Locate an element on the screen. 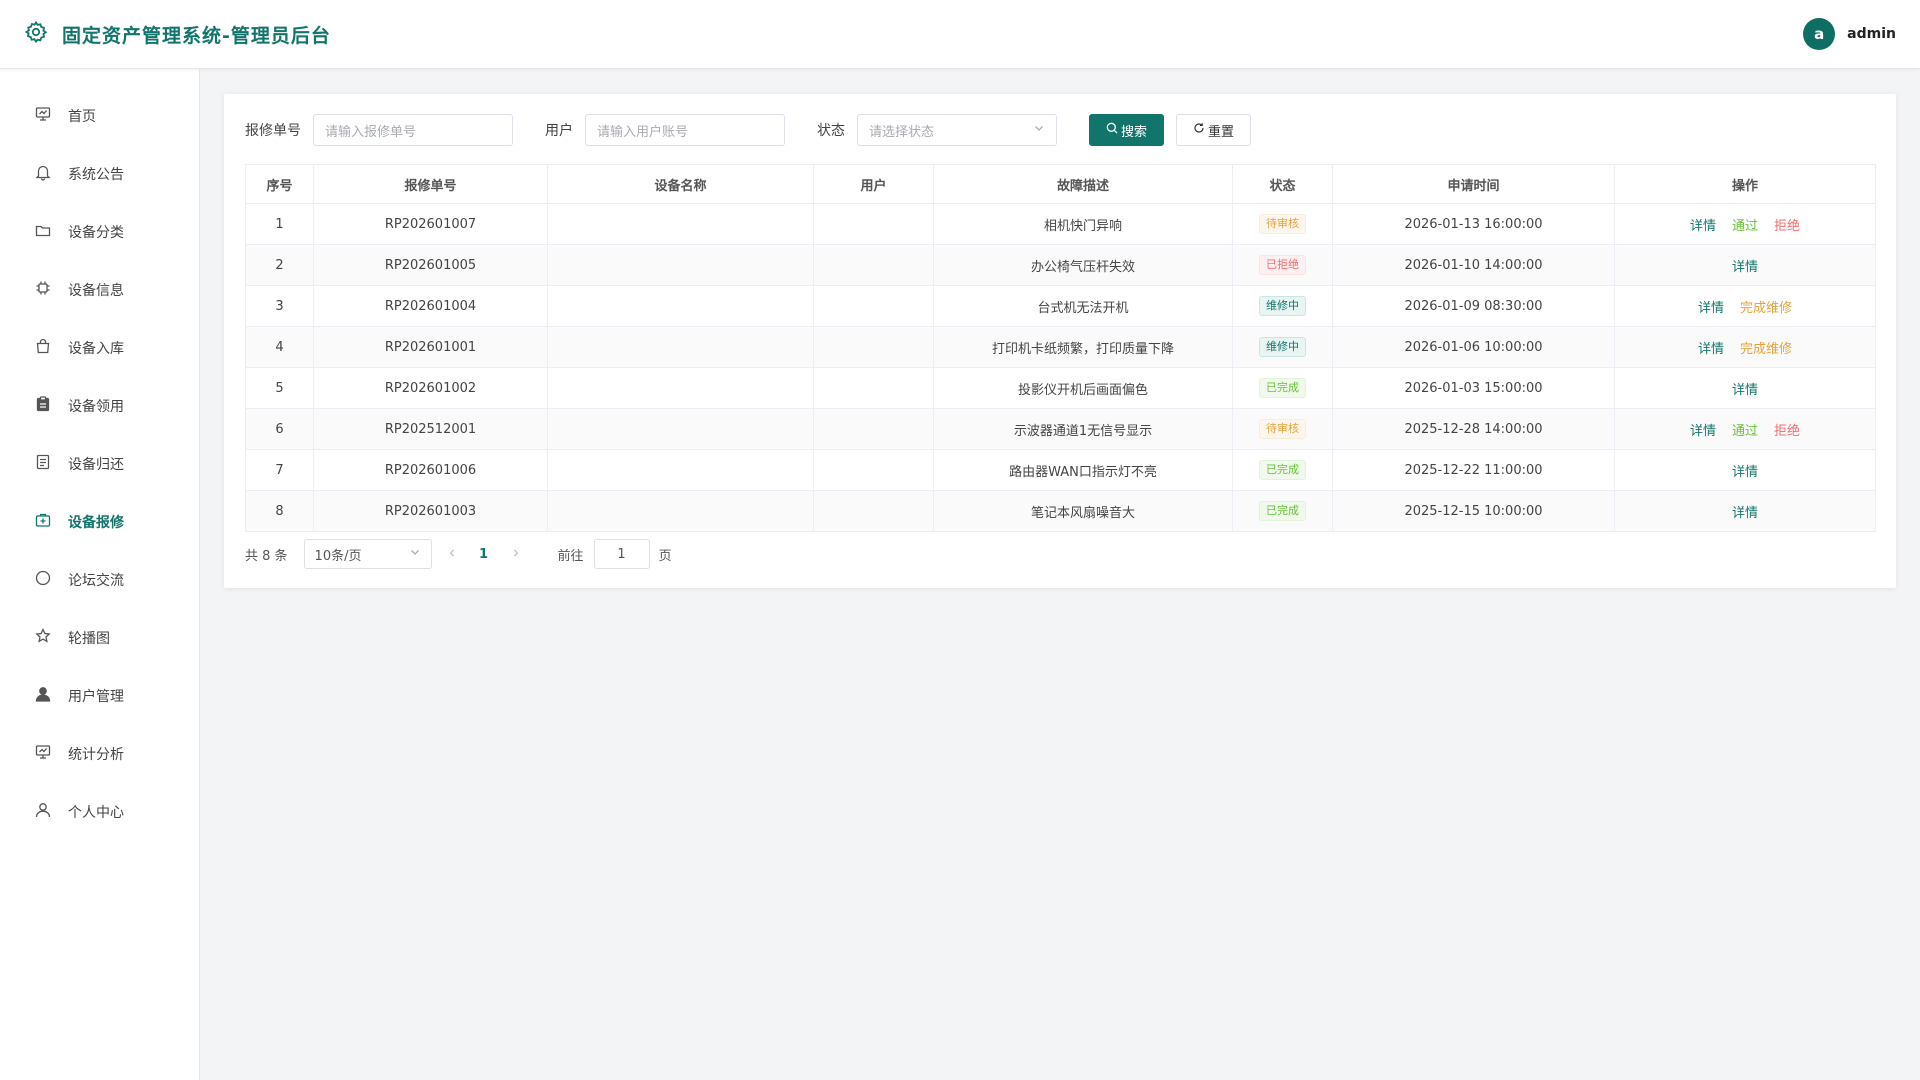 The height and width of the screenshot is (1080, 1920). user-menu: a admin is located at coordinates (1849, 34).